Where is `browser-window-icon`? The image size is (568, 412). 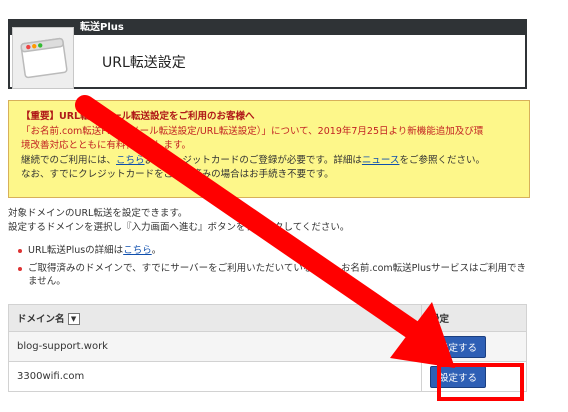 browser-window-icon is located at coordinates (43, 58).